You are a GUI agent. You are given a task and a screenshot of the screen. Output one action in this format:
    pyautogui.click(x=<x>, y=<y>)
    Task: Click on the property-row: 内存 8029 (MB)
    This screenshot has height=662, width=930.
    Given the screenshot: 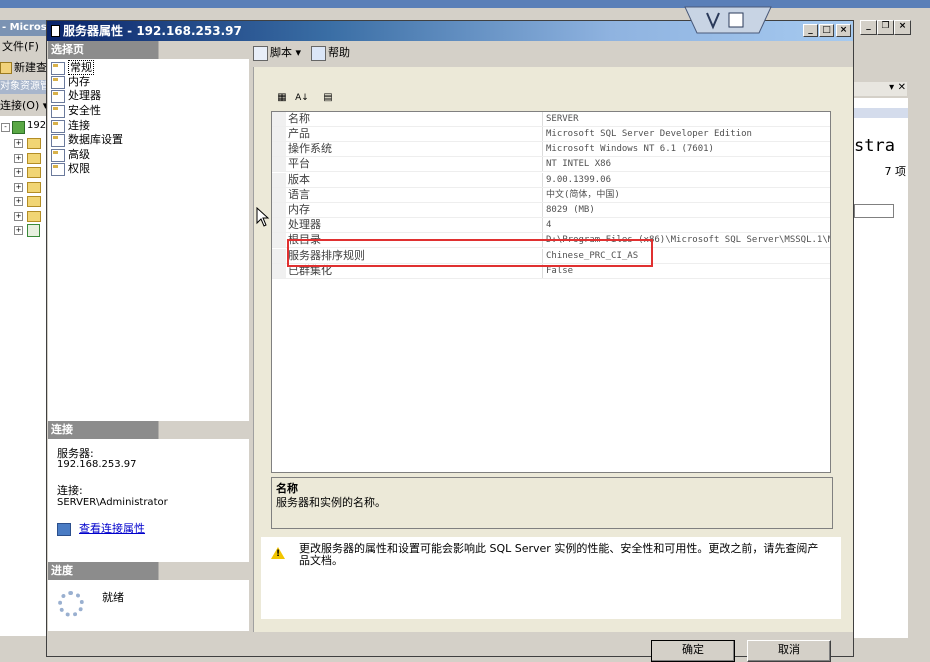 What is the action you would take?
    pyautogui.click(x=551, y=210)
    